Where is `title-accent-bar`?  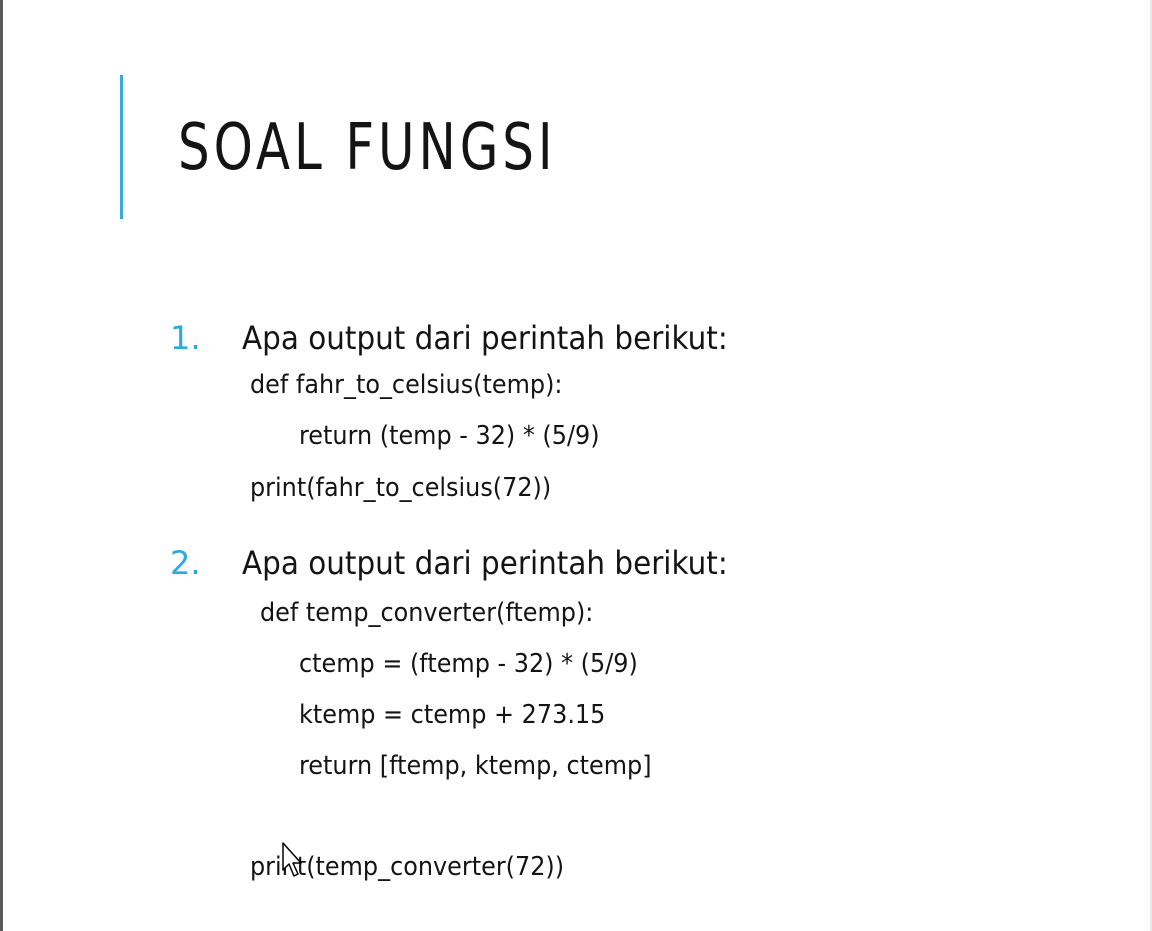 title-accent-bar is located at coordinates (121, 147).